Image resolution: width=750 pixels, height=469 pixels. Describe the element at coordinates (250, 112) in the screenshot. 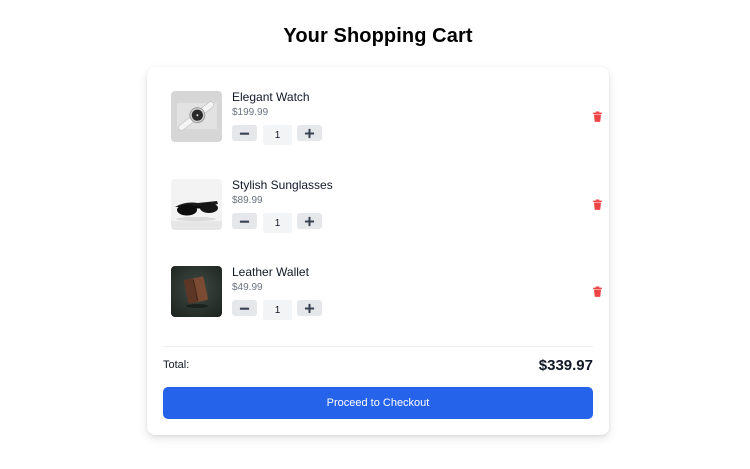

I see `item-price: $199.99` at that location.